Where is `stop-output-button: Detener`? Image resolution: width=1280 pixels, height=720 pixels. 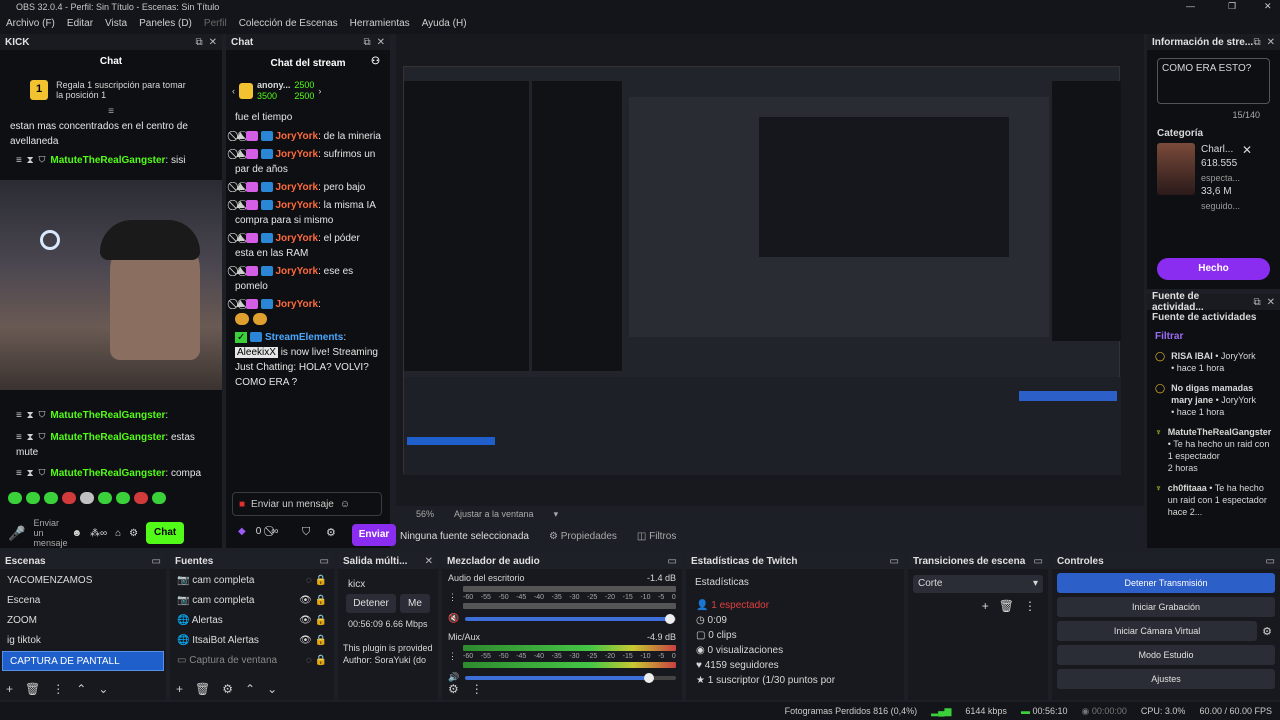 stop-output-button: Detener is located at coordinates (371, 603).